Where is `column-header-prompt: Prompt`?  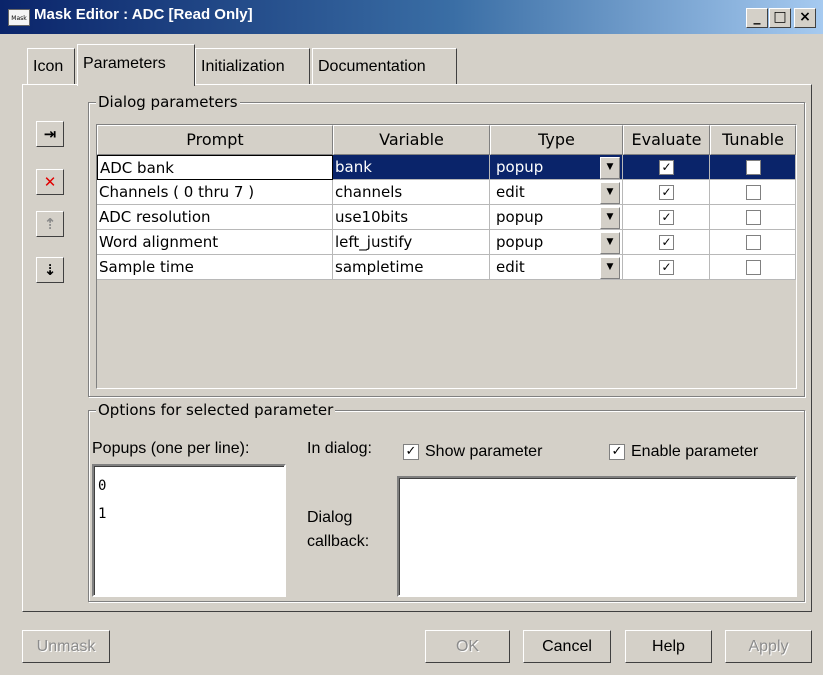
column-header-prompt: Prompt is located at coordinates (215, 140).